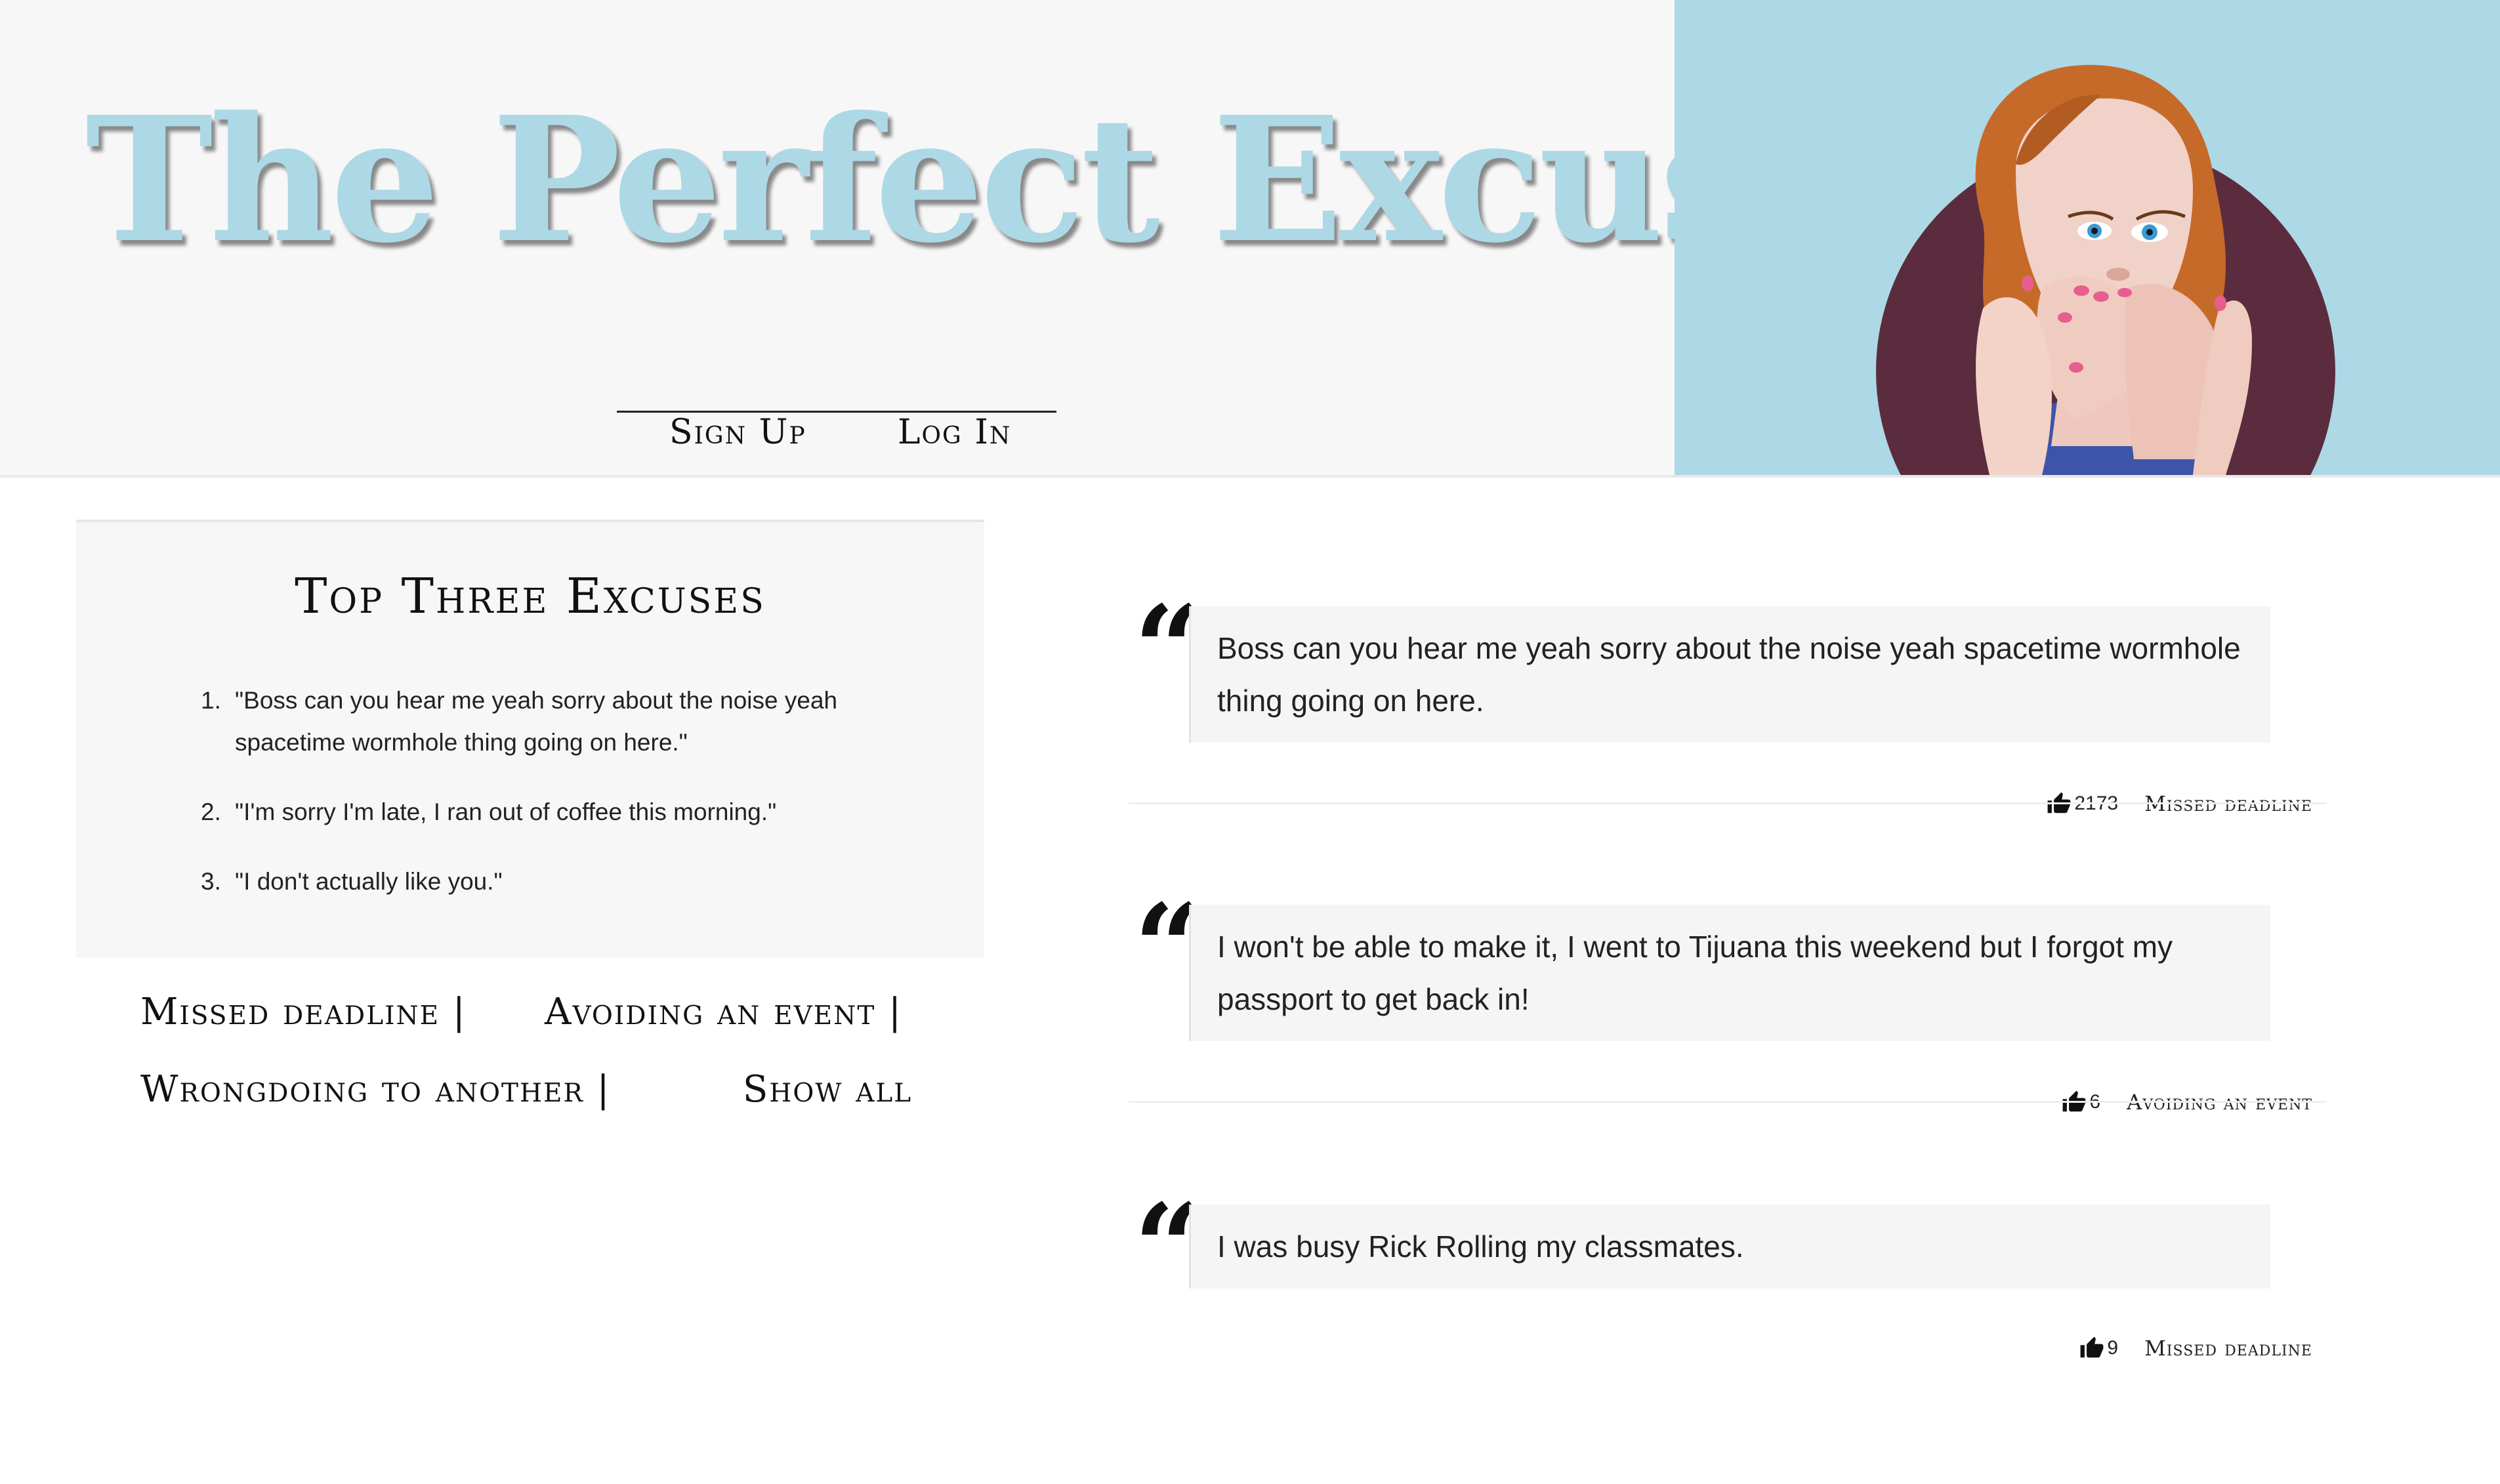 This screenshot has height=1484, width=2500. Describe the element at coordinates (303, 1012) in the screenshot. I see `filter-missed-deadline: Missed deadline |` at that location.